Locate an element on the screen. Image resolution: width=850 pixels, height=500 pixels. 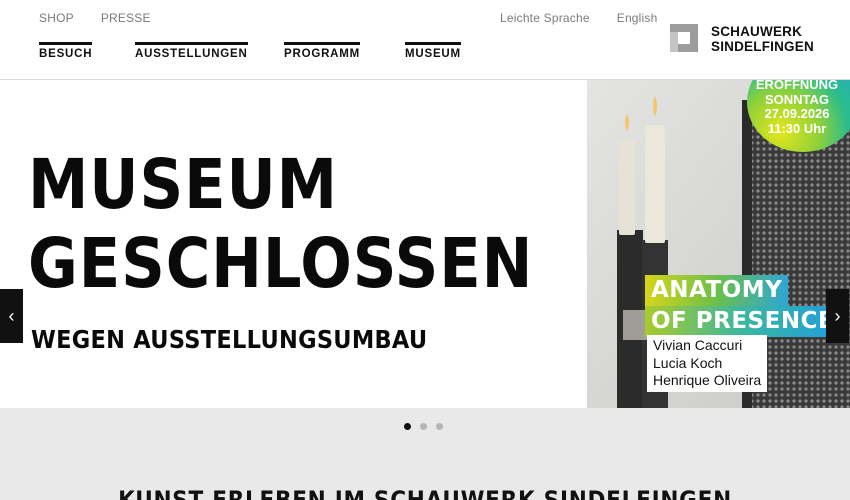
logo-text: SCHAUWERK SINDELFINGEN is located at coordinates (762, 39).